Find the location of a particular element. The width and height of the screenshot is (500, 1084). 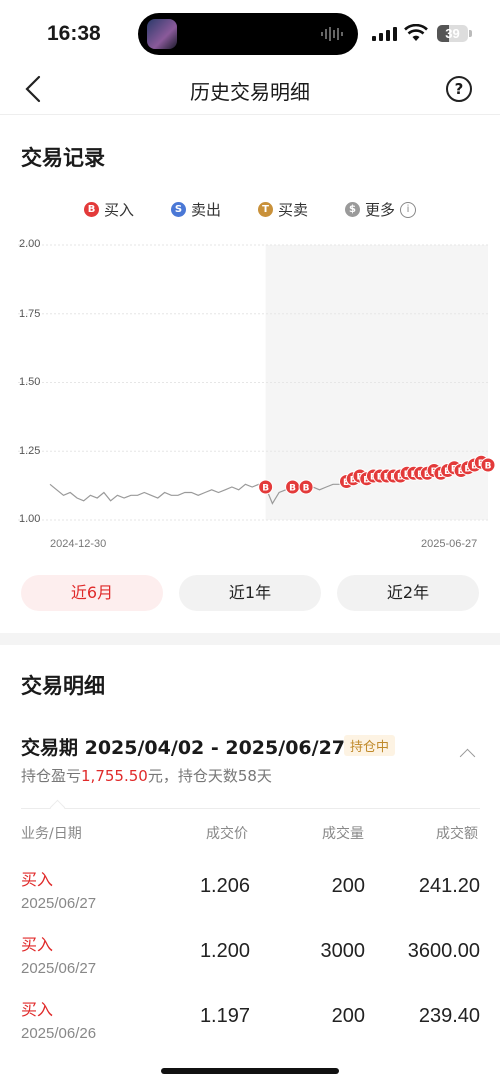

range-1y-button: 近1年 is located at coordinates (250, 593).